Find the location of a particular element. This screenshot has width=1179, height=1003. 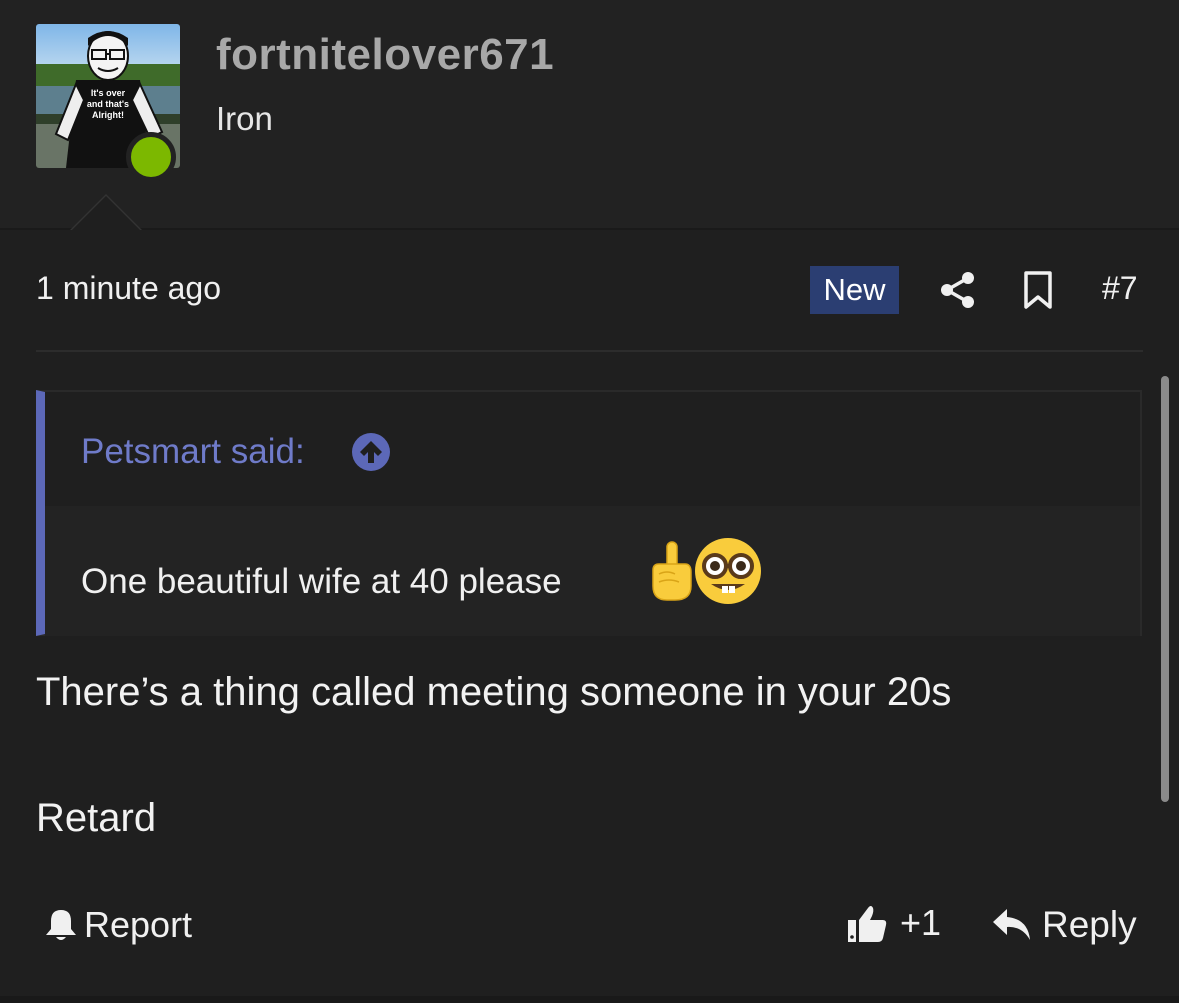

like-button: +1 is located at coordinates (893, 923).